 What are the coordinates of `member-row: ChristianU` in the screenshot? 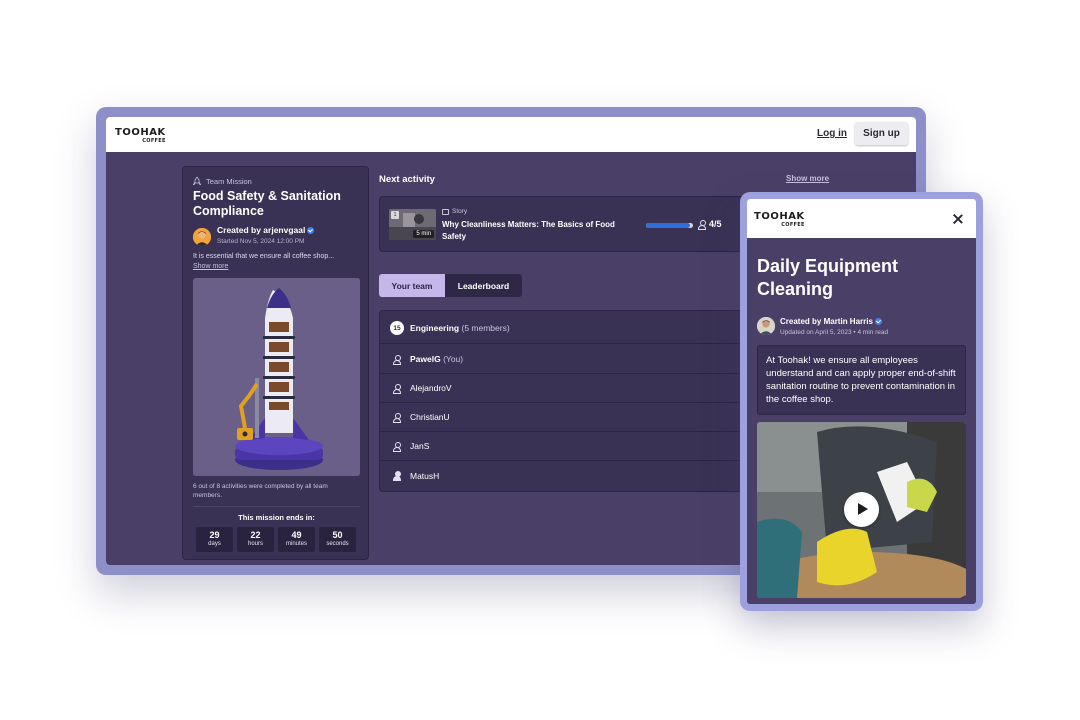 It's located at (564, 417).